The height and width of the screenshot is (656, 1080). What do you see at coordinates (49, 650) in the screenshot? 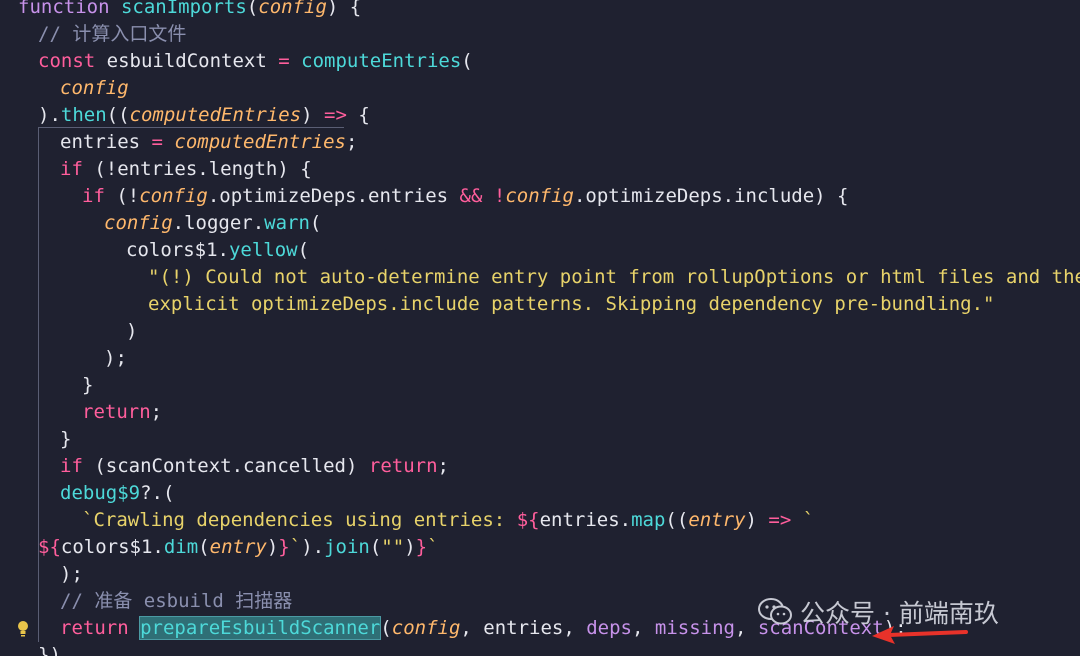
I see `code-line-25: })` at bounding box center [49, 650].